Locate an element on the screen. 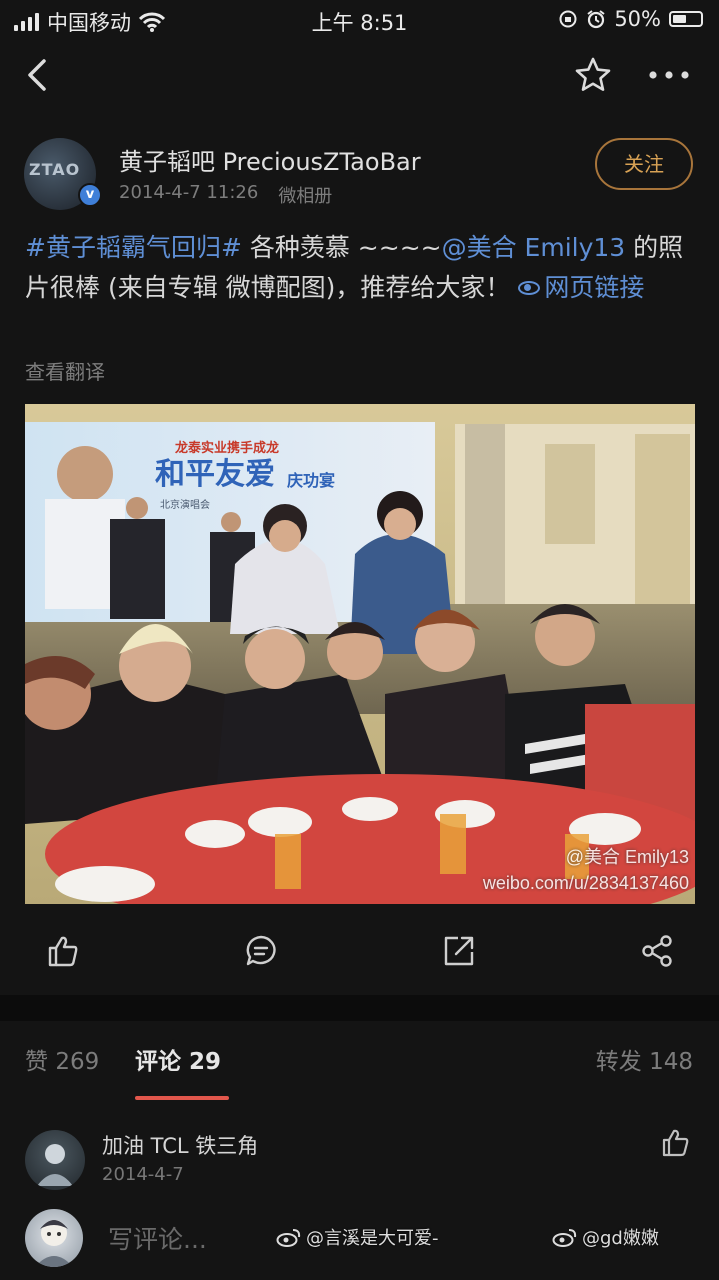 This screenshot has height=1280, width=719. back-arrow-icon is located at coordinates (38, 75).